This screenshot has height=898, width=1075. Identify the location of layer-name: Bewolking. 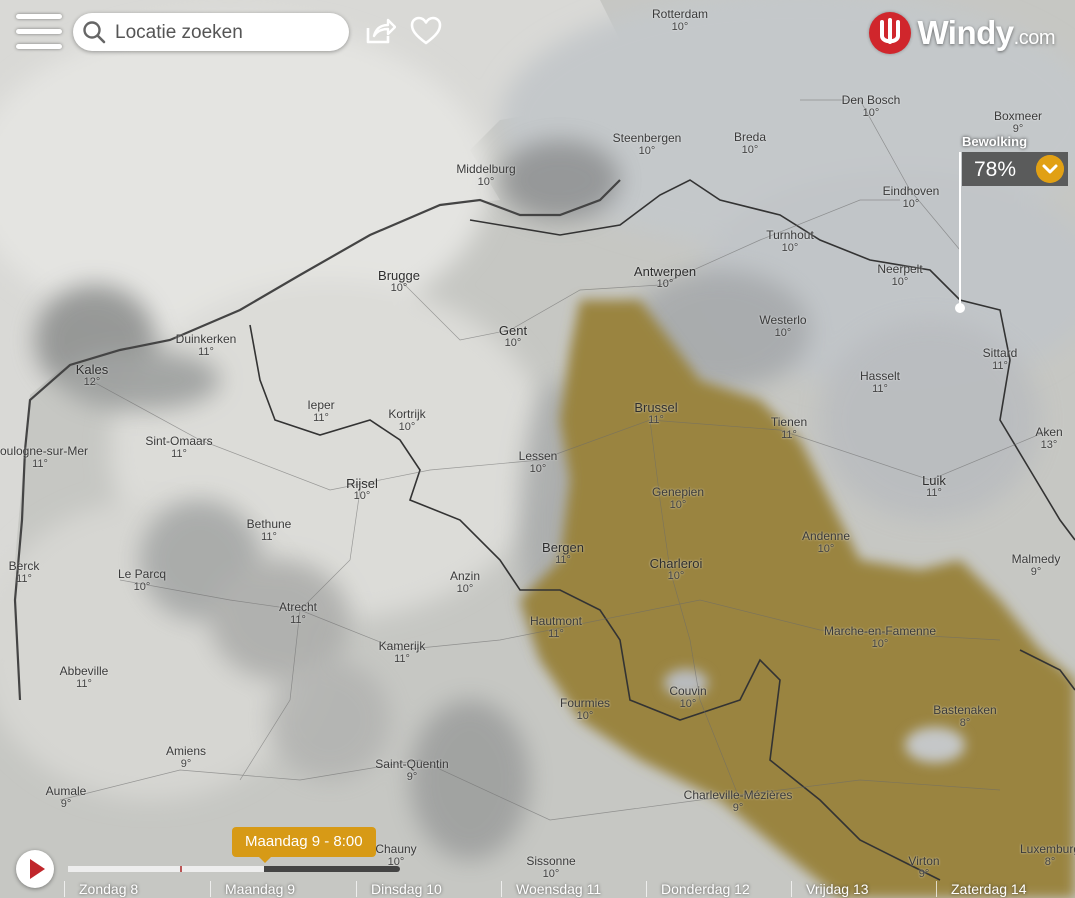
(995, 141).